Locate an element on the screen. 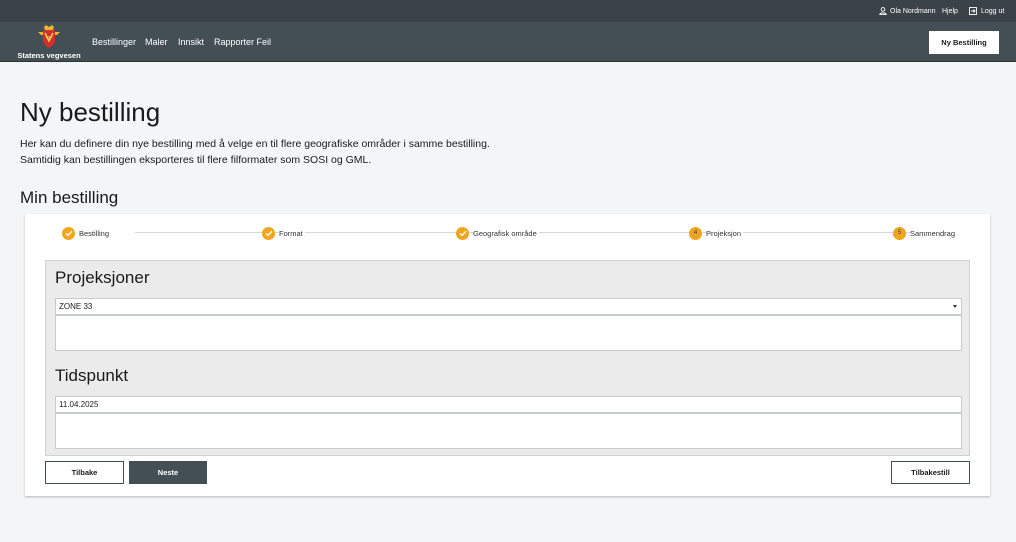  projection-heading: Projeksjoner is located at coordinates (102, 277).